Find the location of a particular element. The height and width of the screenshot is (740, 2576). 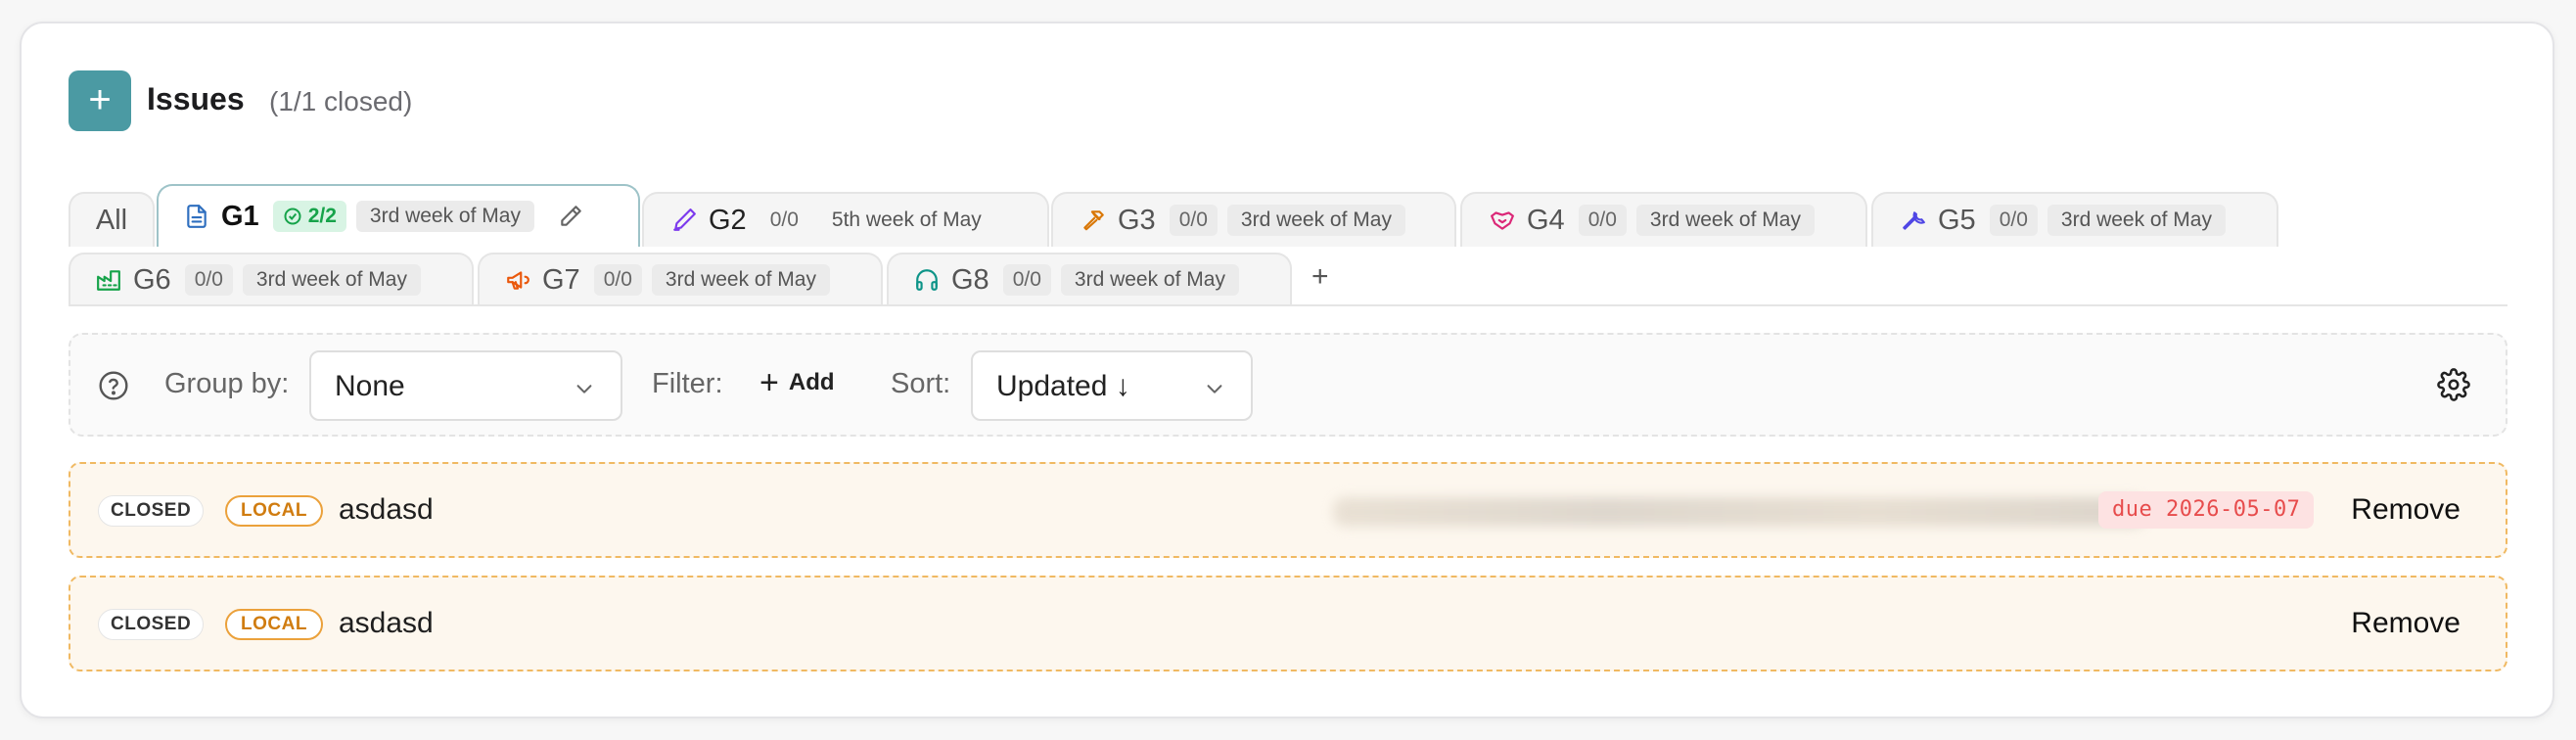

week-badge: 5th week of May is located at coordinates (906, 219).